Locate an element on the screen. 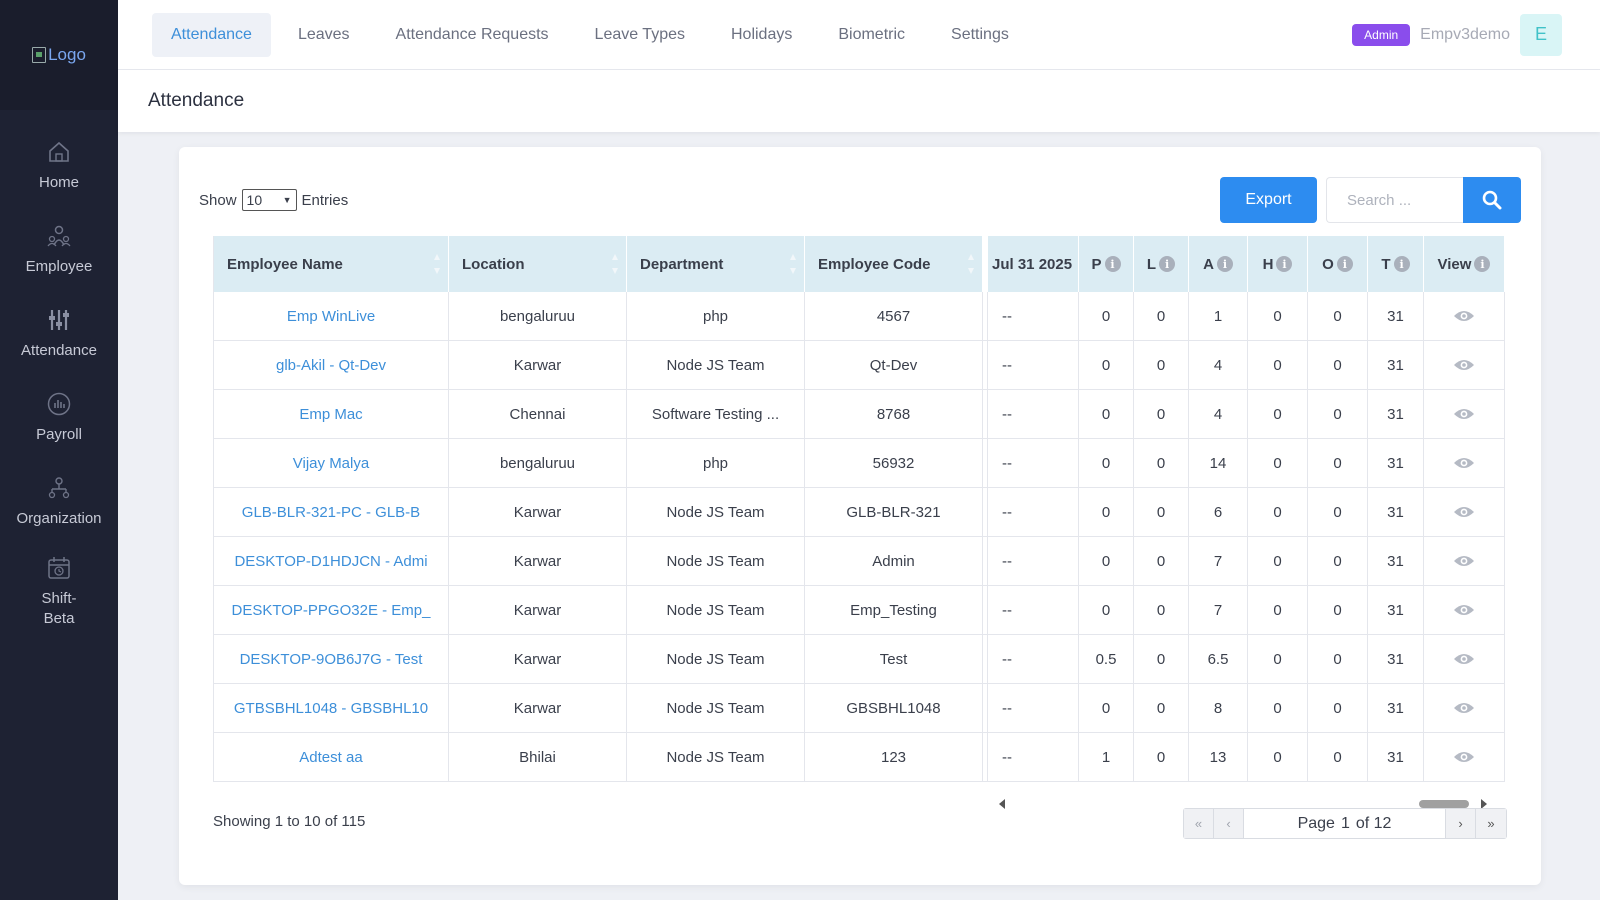 The height and width of the screenshot is (900, 1600). sidebar-item-organization: Organization is located at coordinates (59, 502).